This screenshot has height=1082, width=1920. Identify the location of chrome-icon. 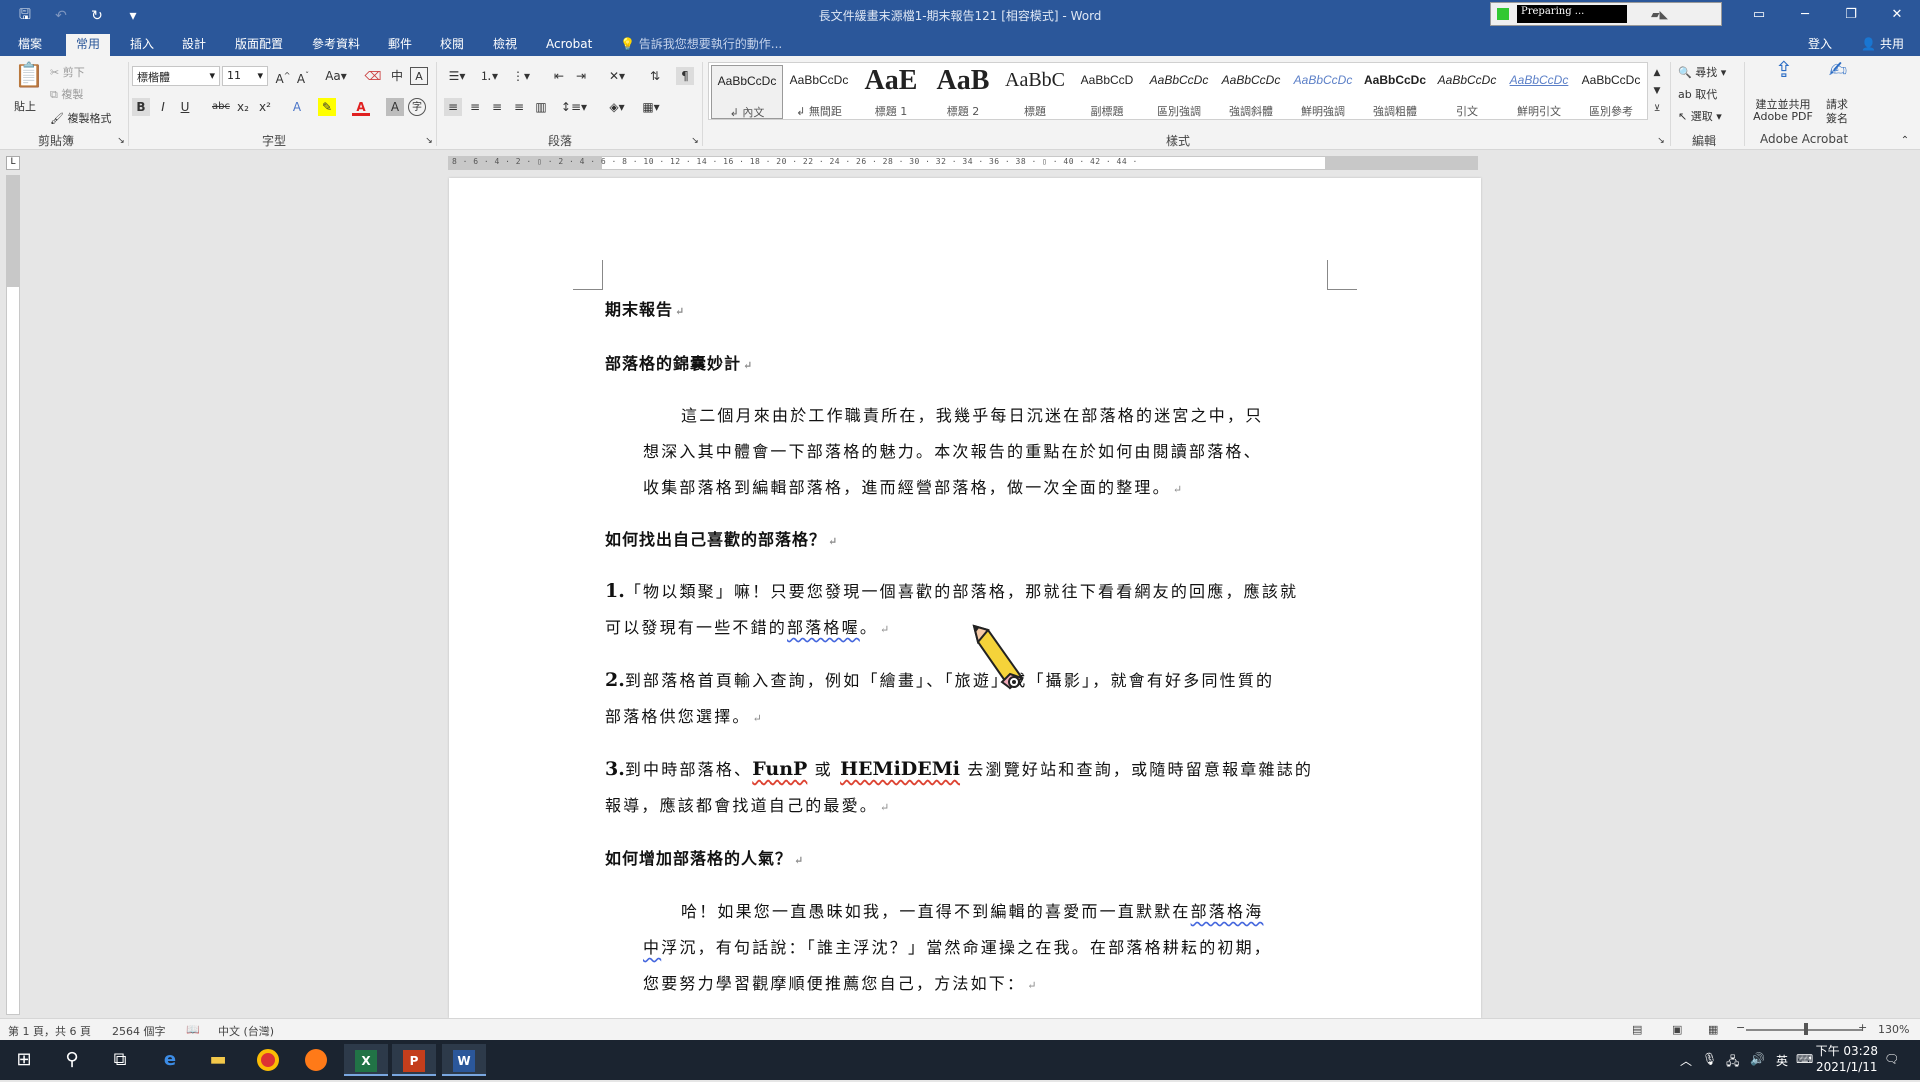
(268, 1060).